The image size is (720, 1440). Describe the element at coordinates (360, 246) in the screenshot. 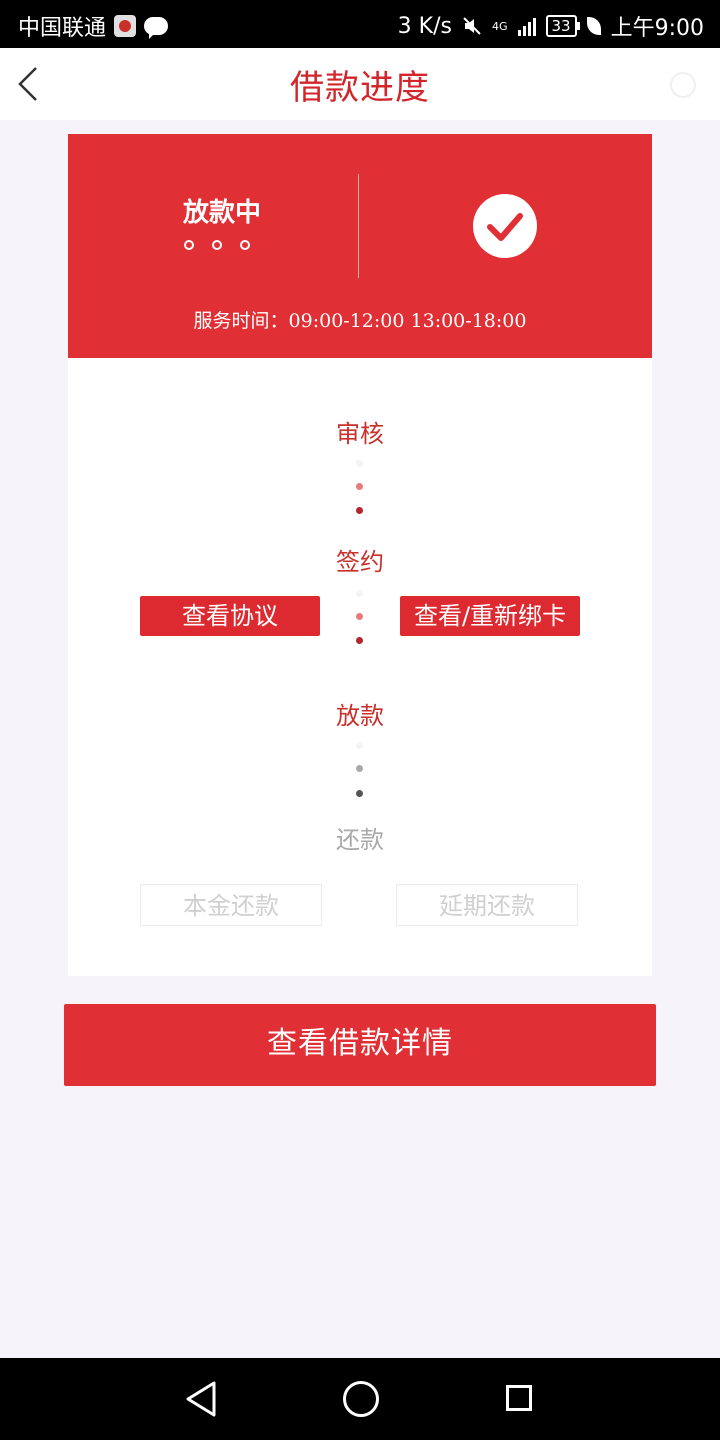

I see `loan-status-card: 放款中 服务时间：09:00-12:00 13:00-18:00` at that location.